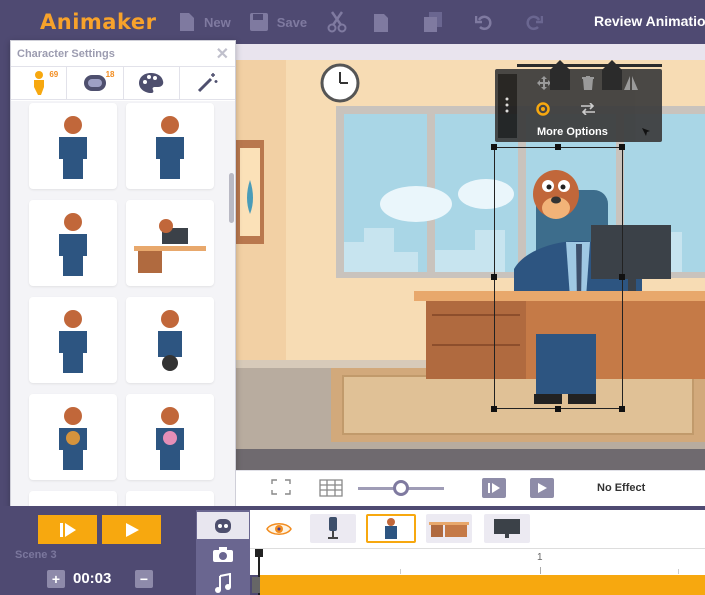  What do you see at coordinates (231, 198) in the screenshot?
I see `panel-scrollbar` at bounding box center [231, 198].